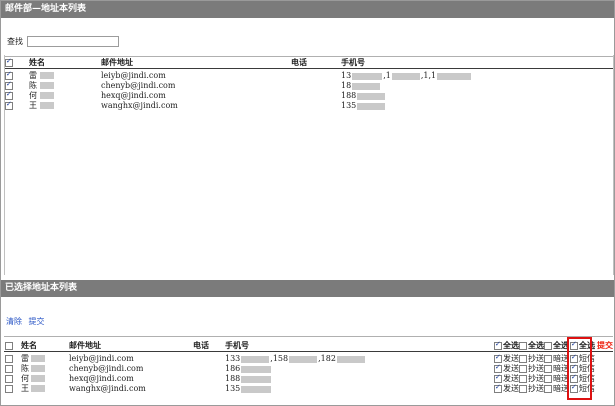 The width and height of the screenshot is (615, 406). Describe the element at coordinates (101, 358) in the screenshot. I see `selected-email: leiyb@jindi.com` at that location.